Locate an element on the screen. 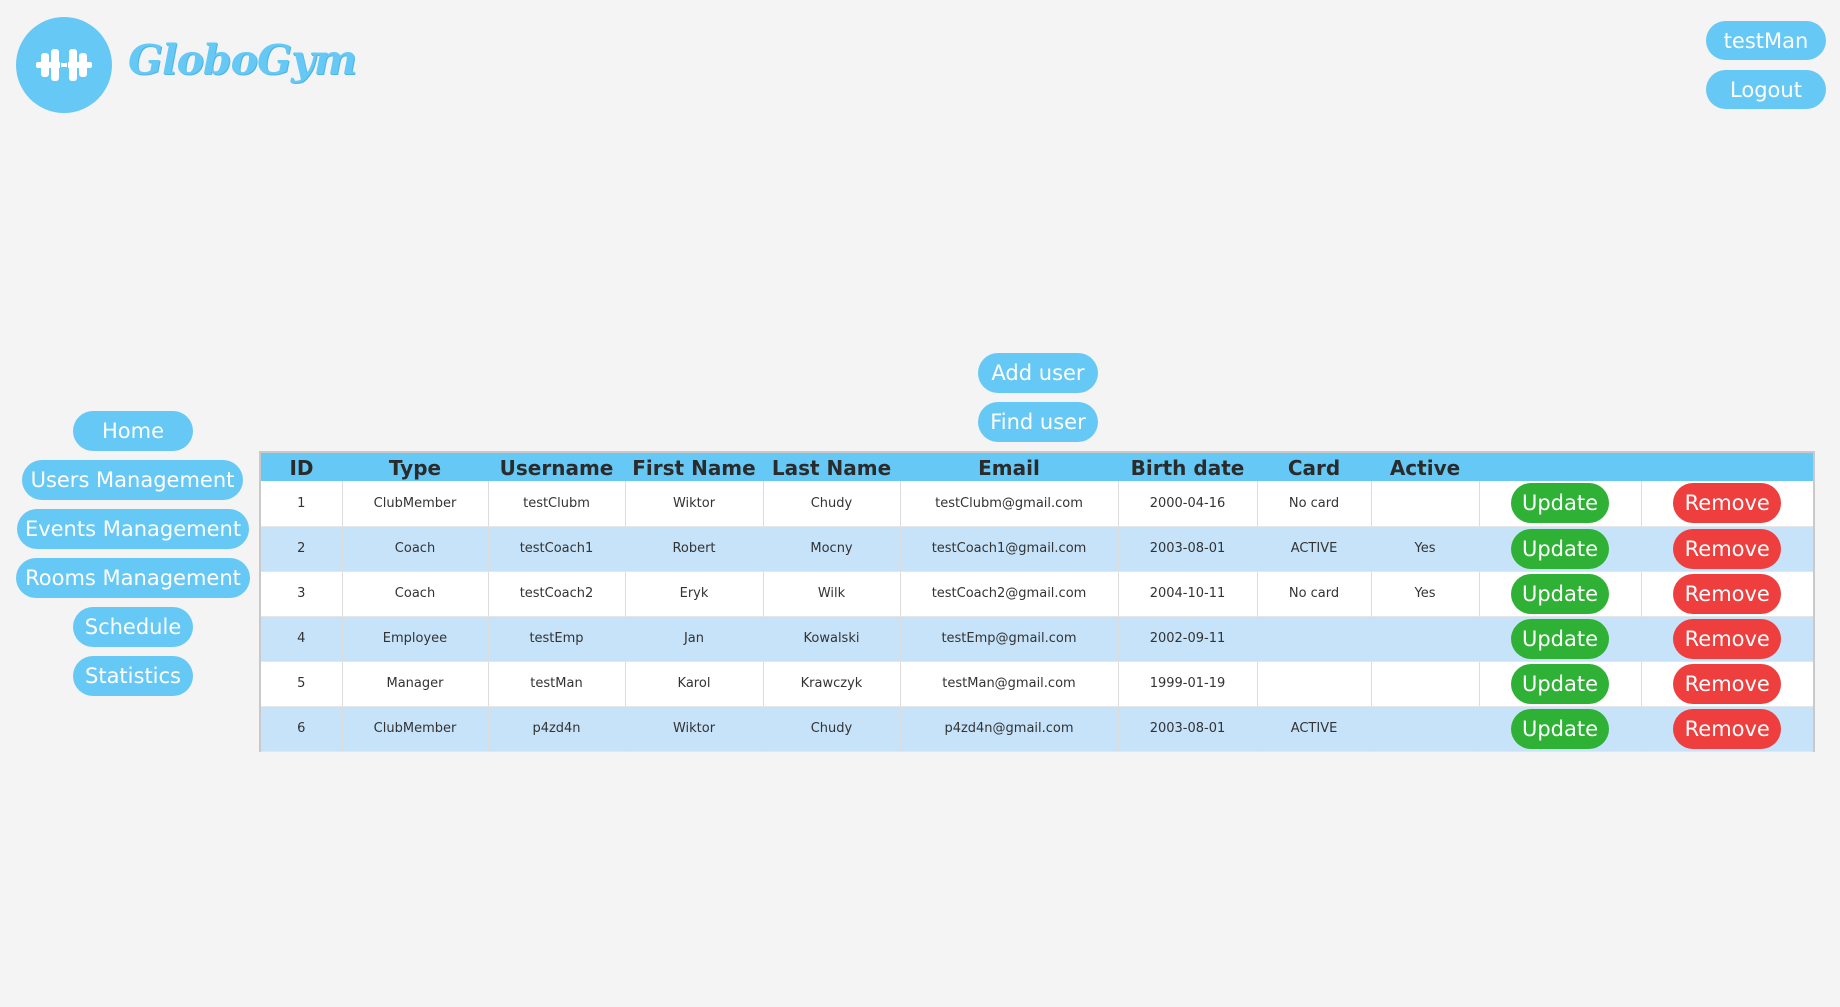 The image size is (1840, 1007). column-header-first-name: First Name is located at coordinates (694, 467).